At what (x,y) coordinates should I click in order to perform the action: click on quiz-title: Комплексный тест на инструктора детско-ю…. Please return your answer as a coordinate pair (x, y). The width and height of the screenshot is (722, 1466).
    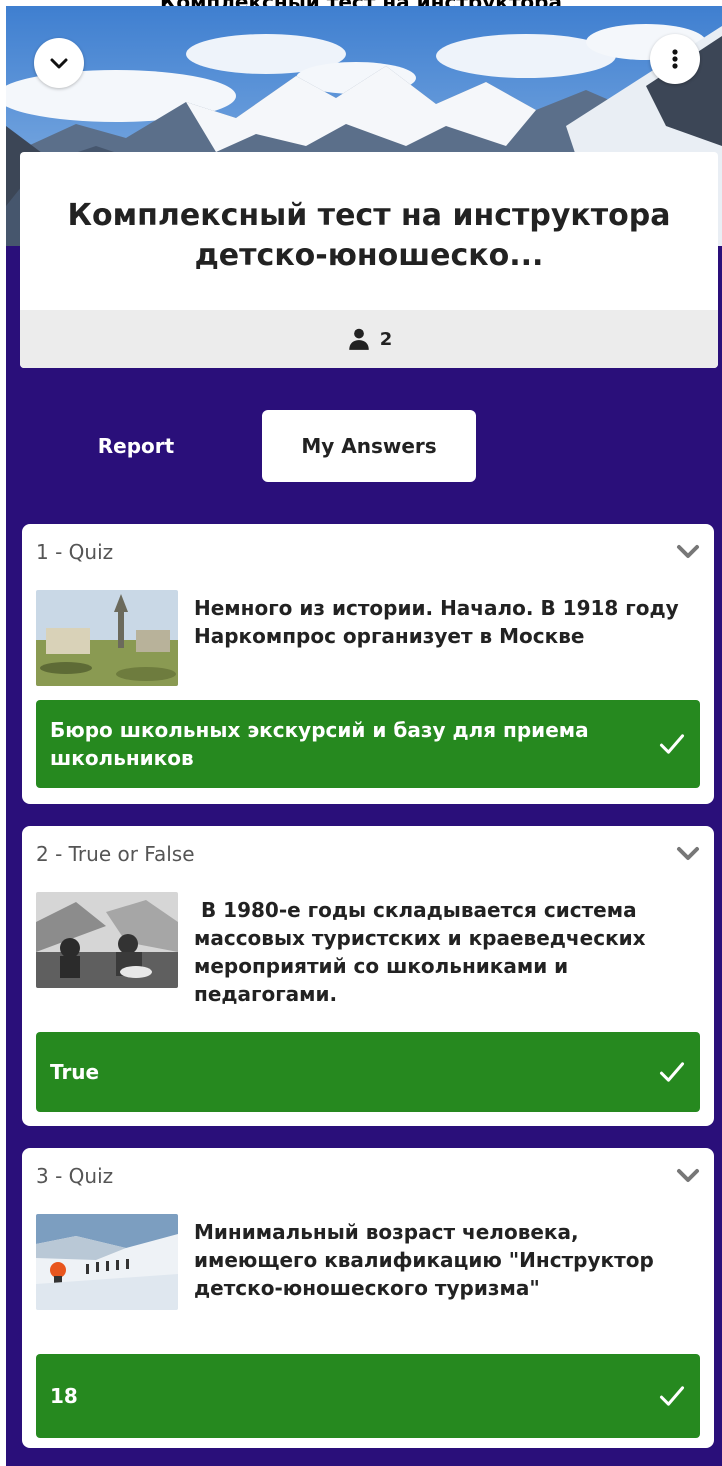
    Looking at the image, I should click on (369, 235).